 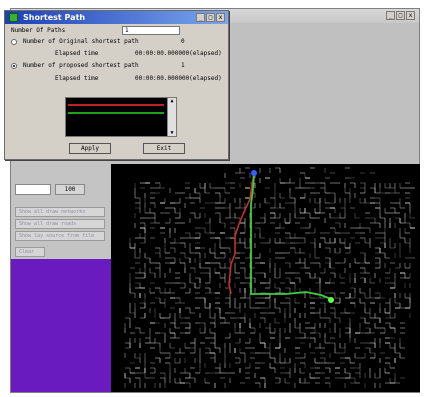 What do you see at coordinates (183, 65) in the screenshot?
I see `proposed-path-count: 1` at bounding box center [183, 65].